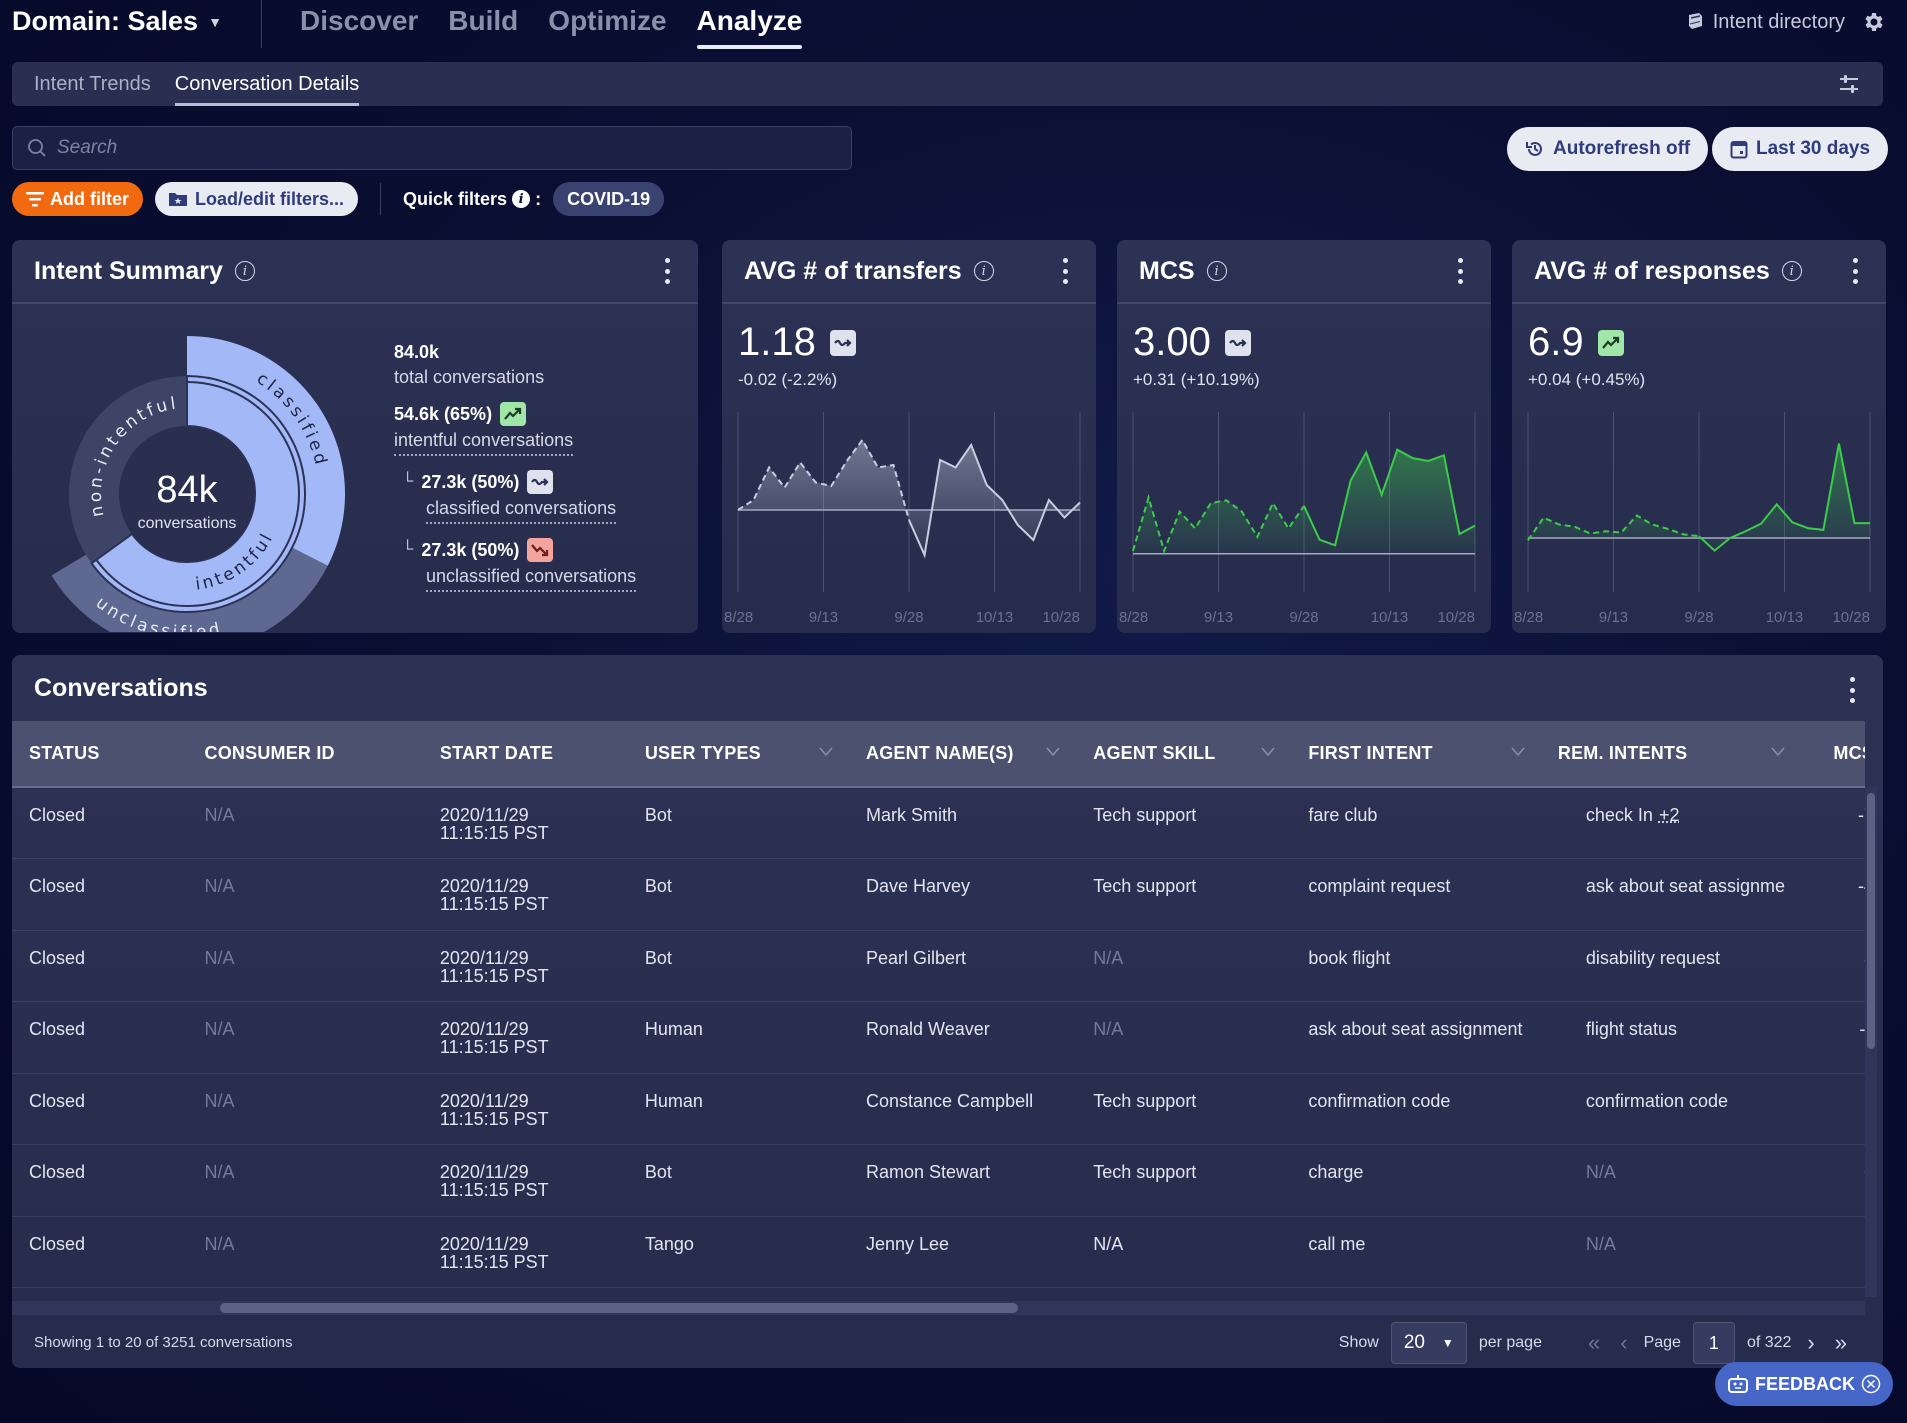 This screenshot has width=1907, height=1423. I want to click on nav-optimize: Optimize, so click(607, 27).